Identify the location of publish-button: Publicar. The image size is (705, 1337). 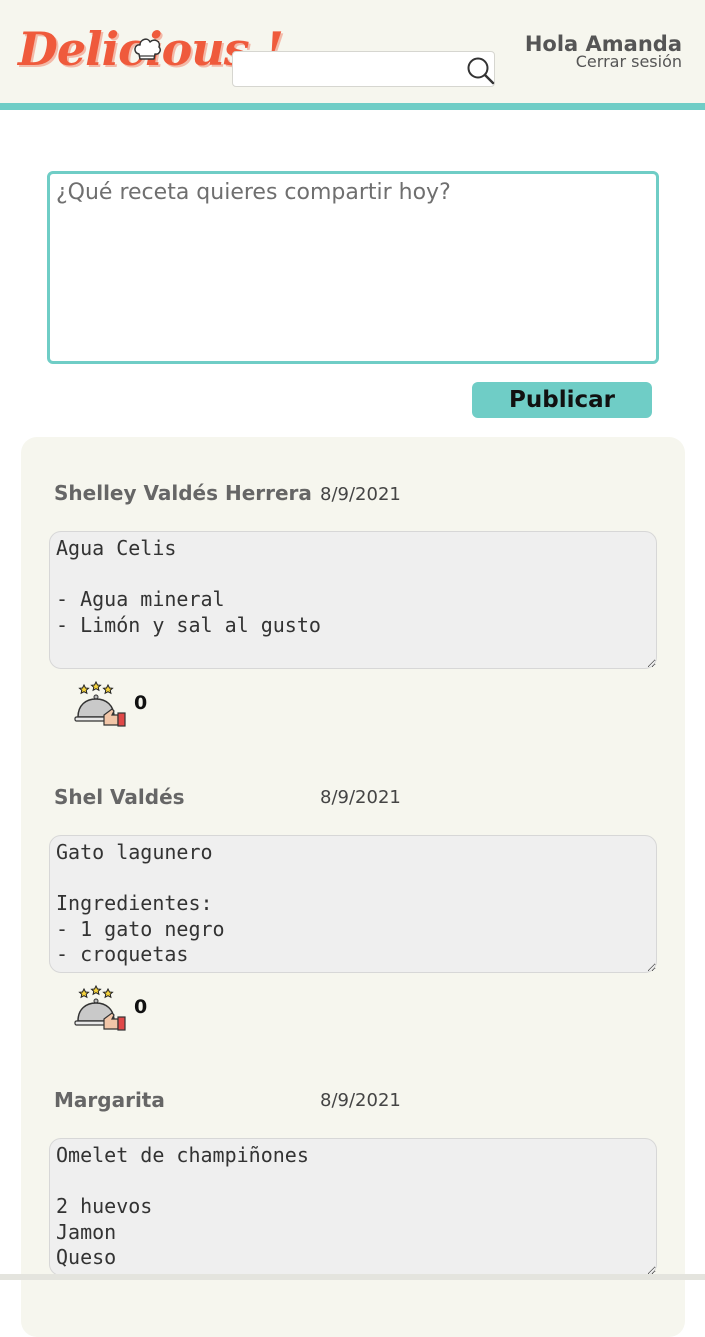
(562, 400).